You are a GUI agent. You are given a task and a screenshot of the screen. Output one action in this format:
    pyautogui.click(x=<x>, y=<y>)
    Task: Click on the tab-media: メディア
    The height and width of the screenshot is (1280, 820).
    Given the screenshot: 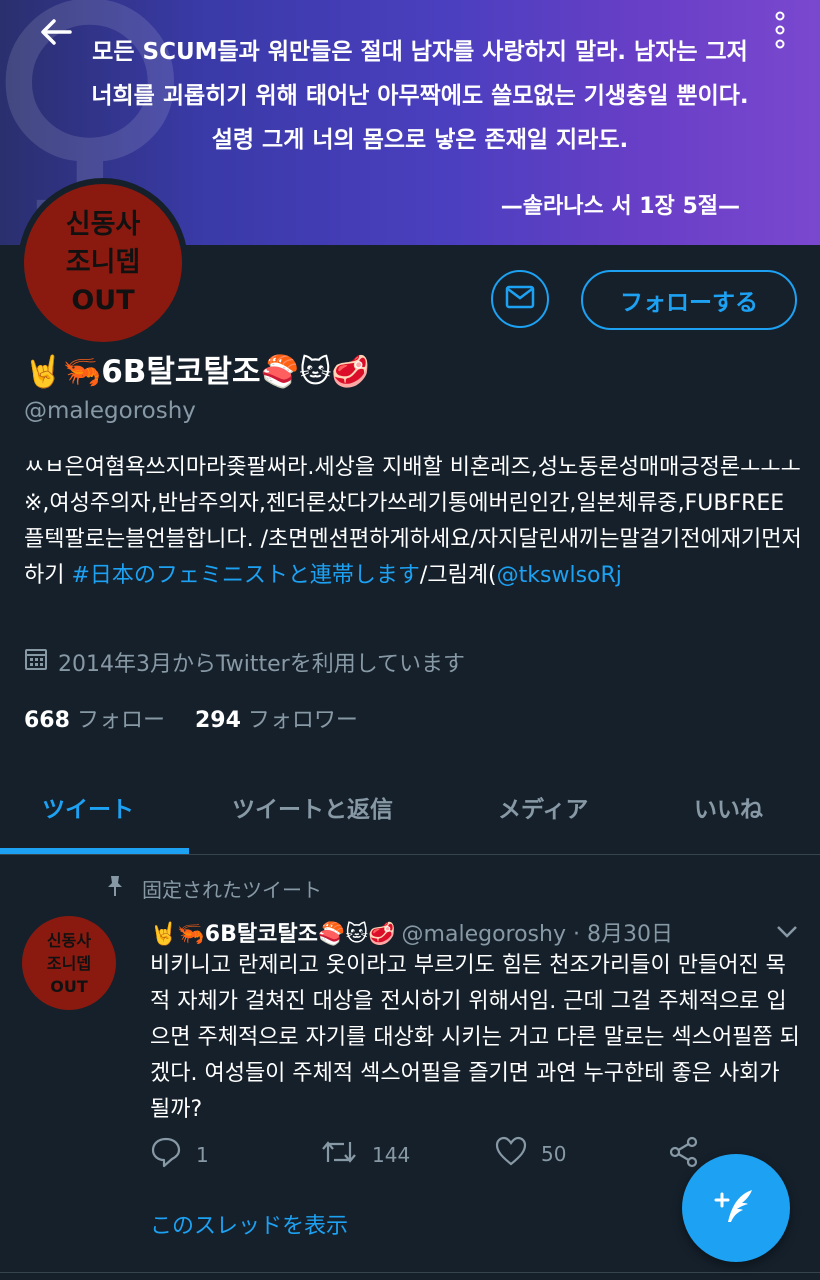 What is the action you would take?
    pyautogui.click(x=543, y=807)
    